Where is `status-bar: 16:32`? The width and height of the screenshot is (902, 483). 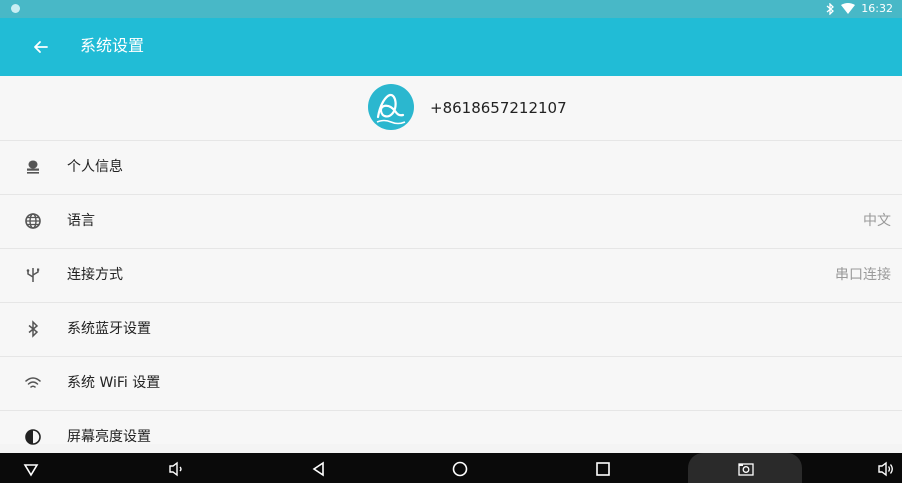 status-bar: 16:32 is located at coordinates (451, 9).